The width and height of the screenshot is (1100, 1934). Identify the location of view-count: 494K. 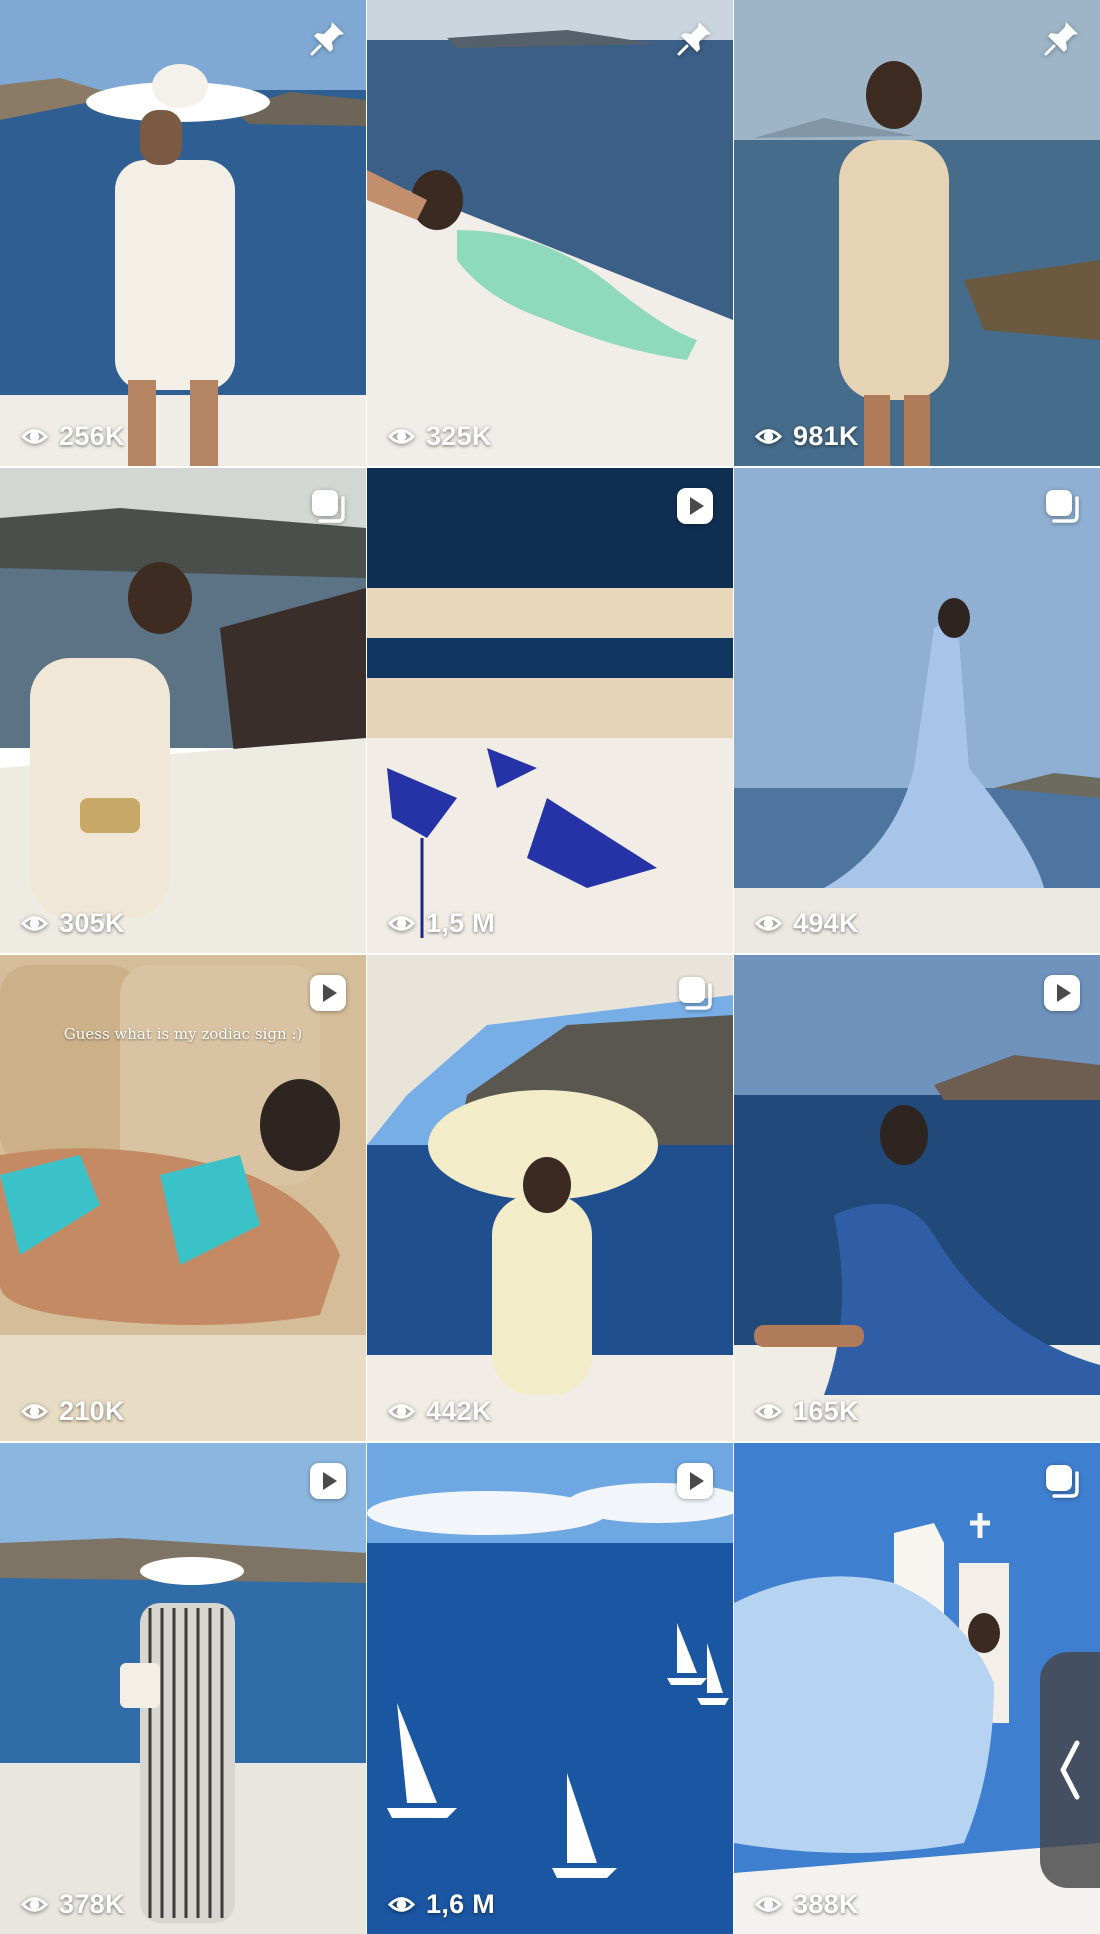
(806, 923).